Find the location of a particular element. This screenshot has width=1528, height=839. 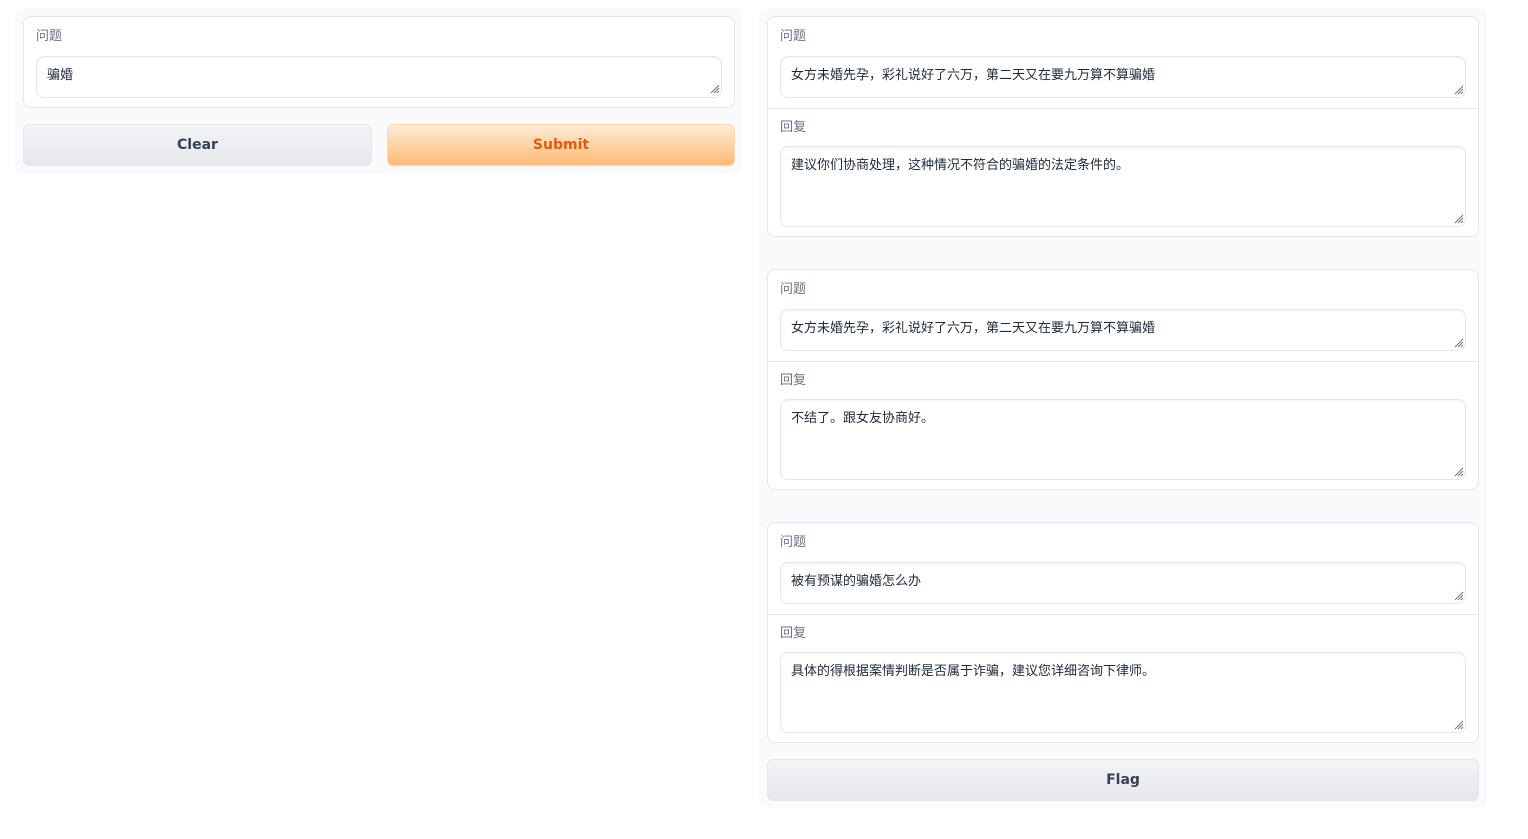

input-panel: 问题 骗婚 Clear Submit is located at coordinates (378, 91).